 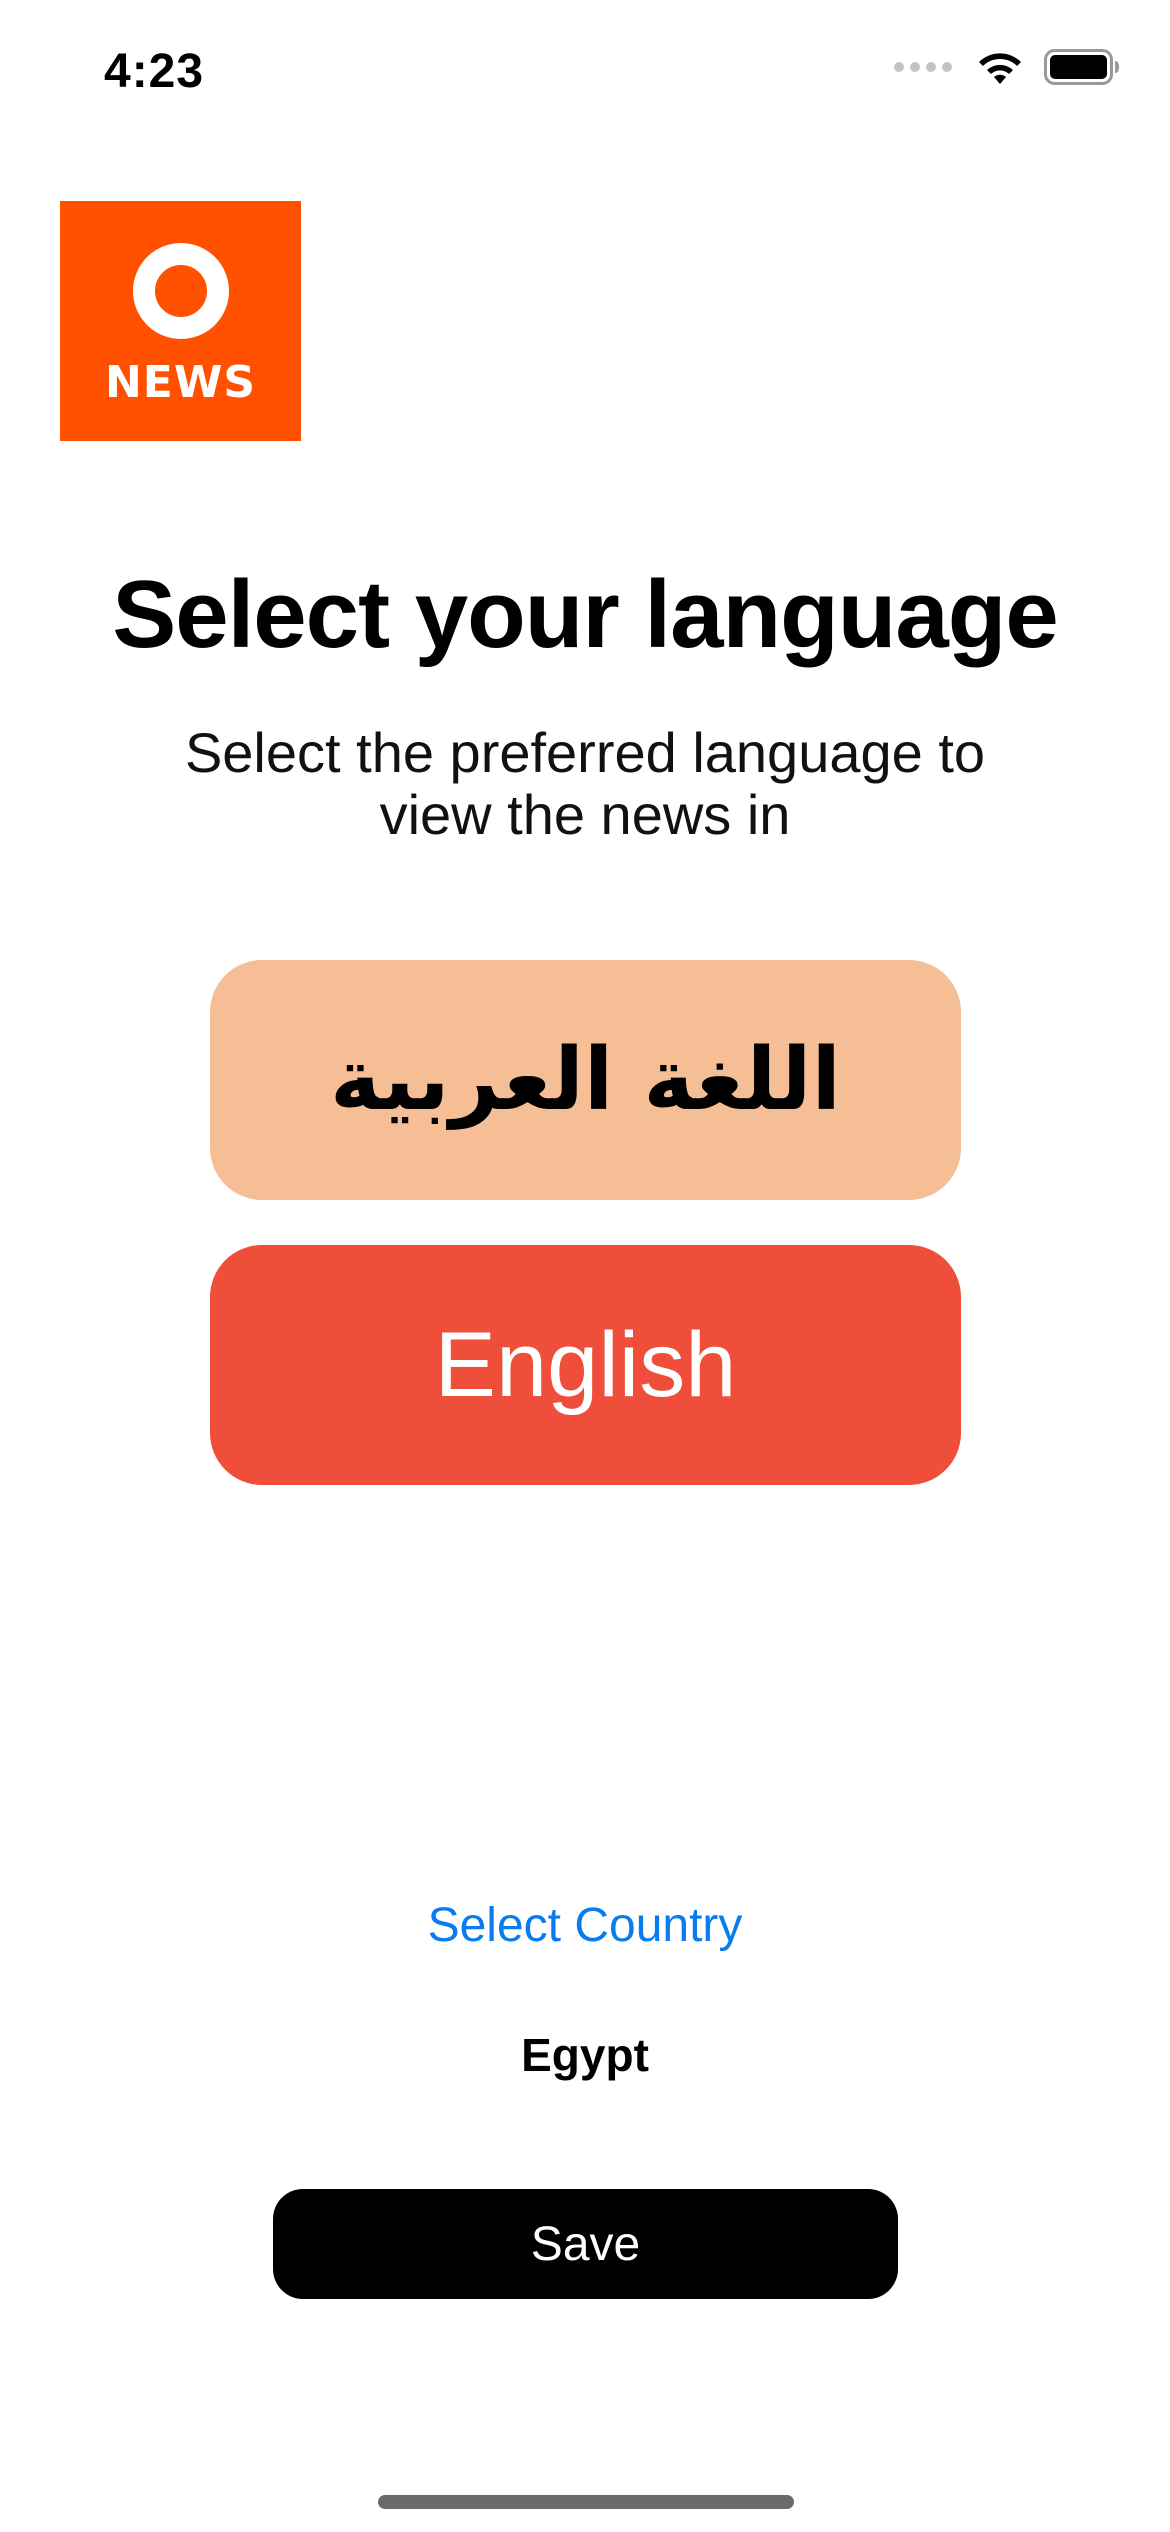 I want to click on select-country-link: Select Country, so click(x=585, y=1925).